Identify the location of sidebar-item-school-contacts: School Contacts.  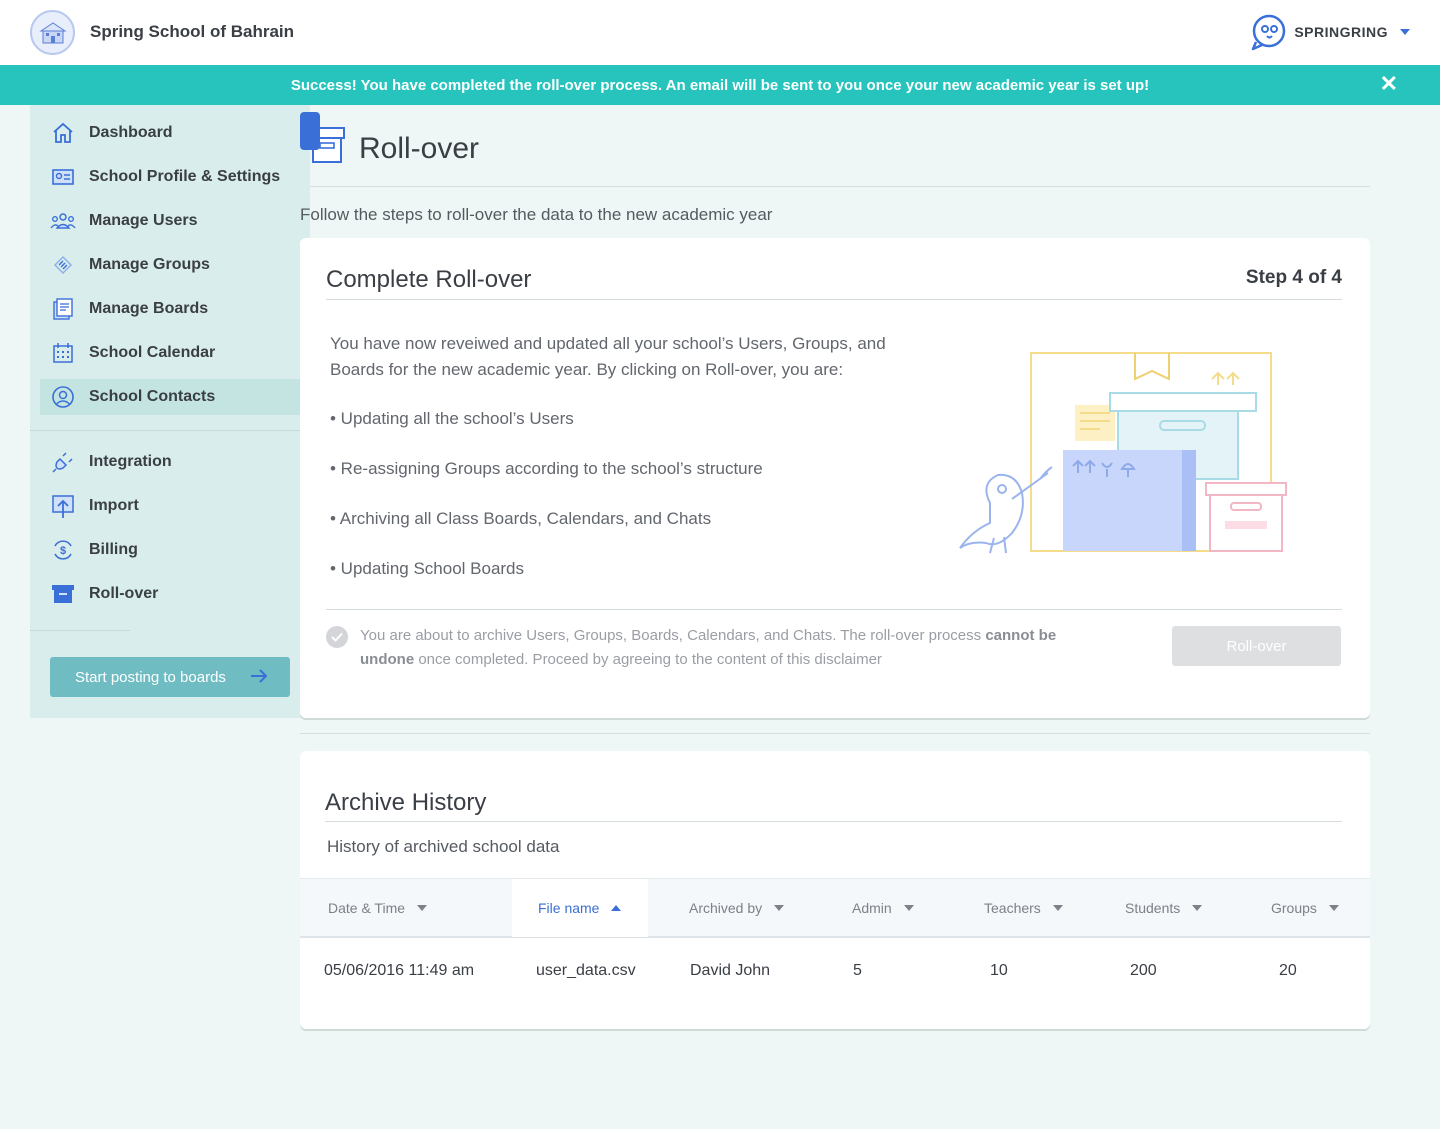
(170, 397).